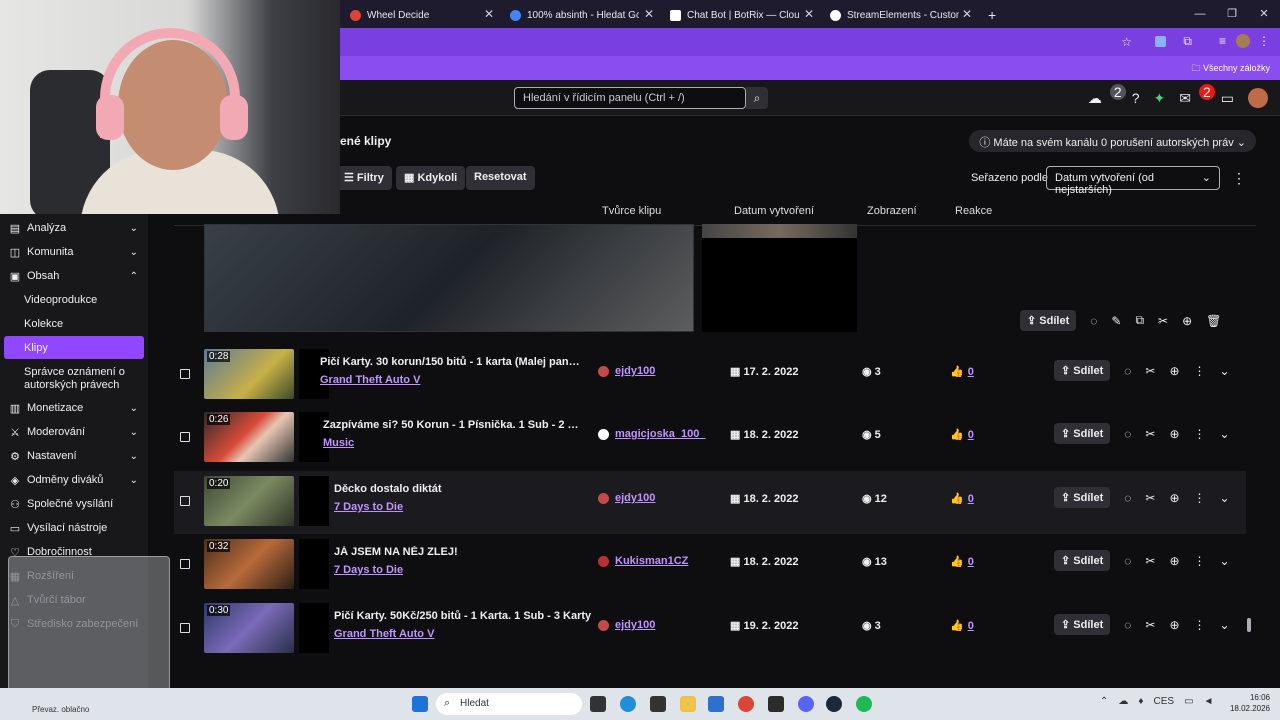  What do you see at coordinates (74, 432) in the screenshot?
I see `sidebar-item-moderation: ⚔ Moderování ⌄` at bounding box center [74, 432].